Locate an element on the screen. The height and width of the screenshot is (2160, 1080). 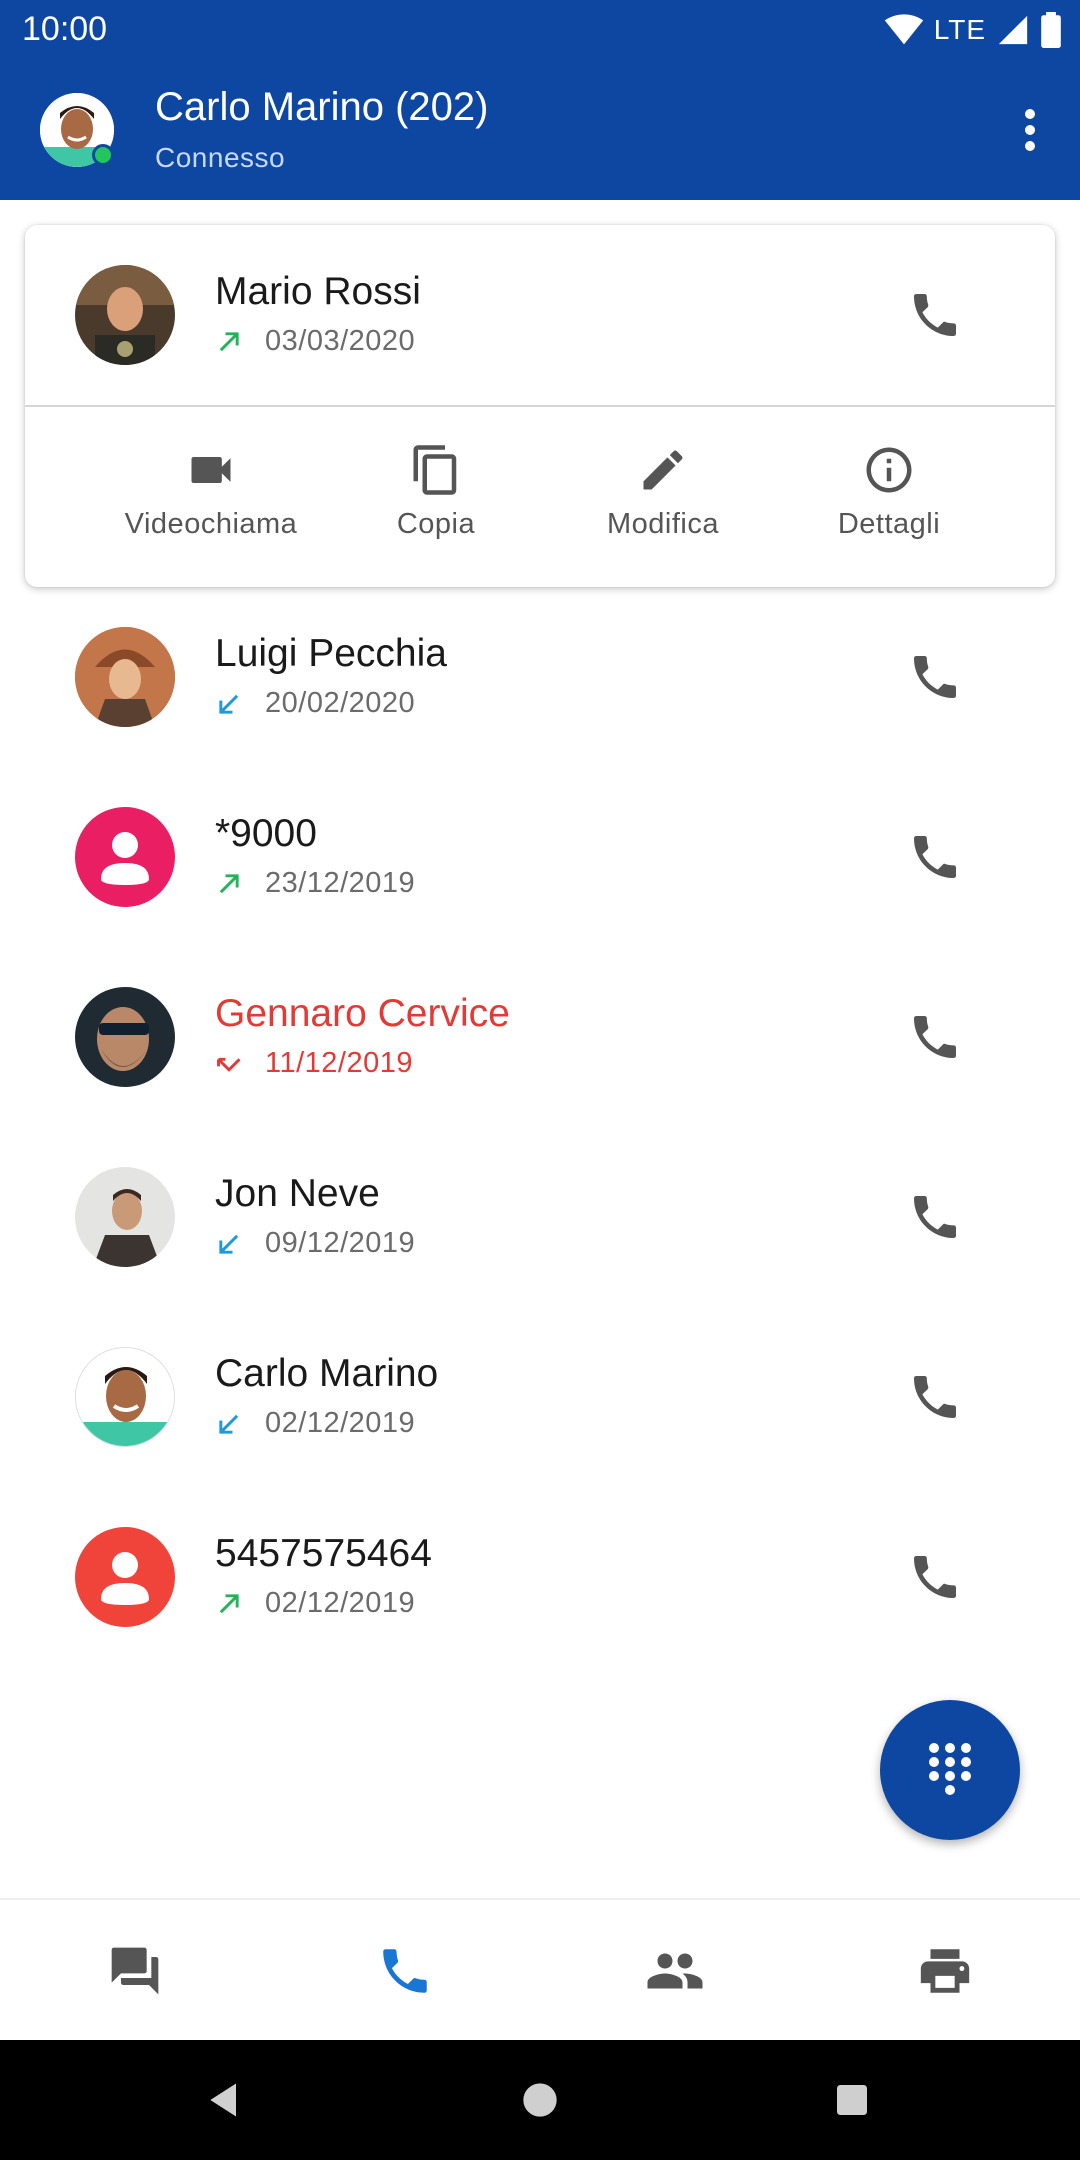
more-vert-icon is located at coordinates (1030, 130).